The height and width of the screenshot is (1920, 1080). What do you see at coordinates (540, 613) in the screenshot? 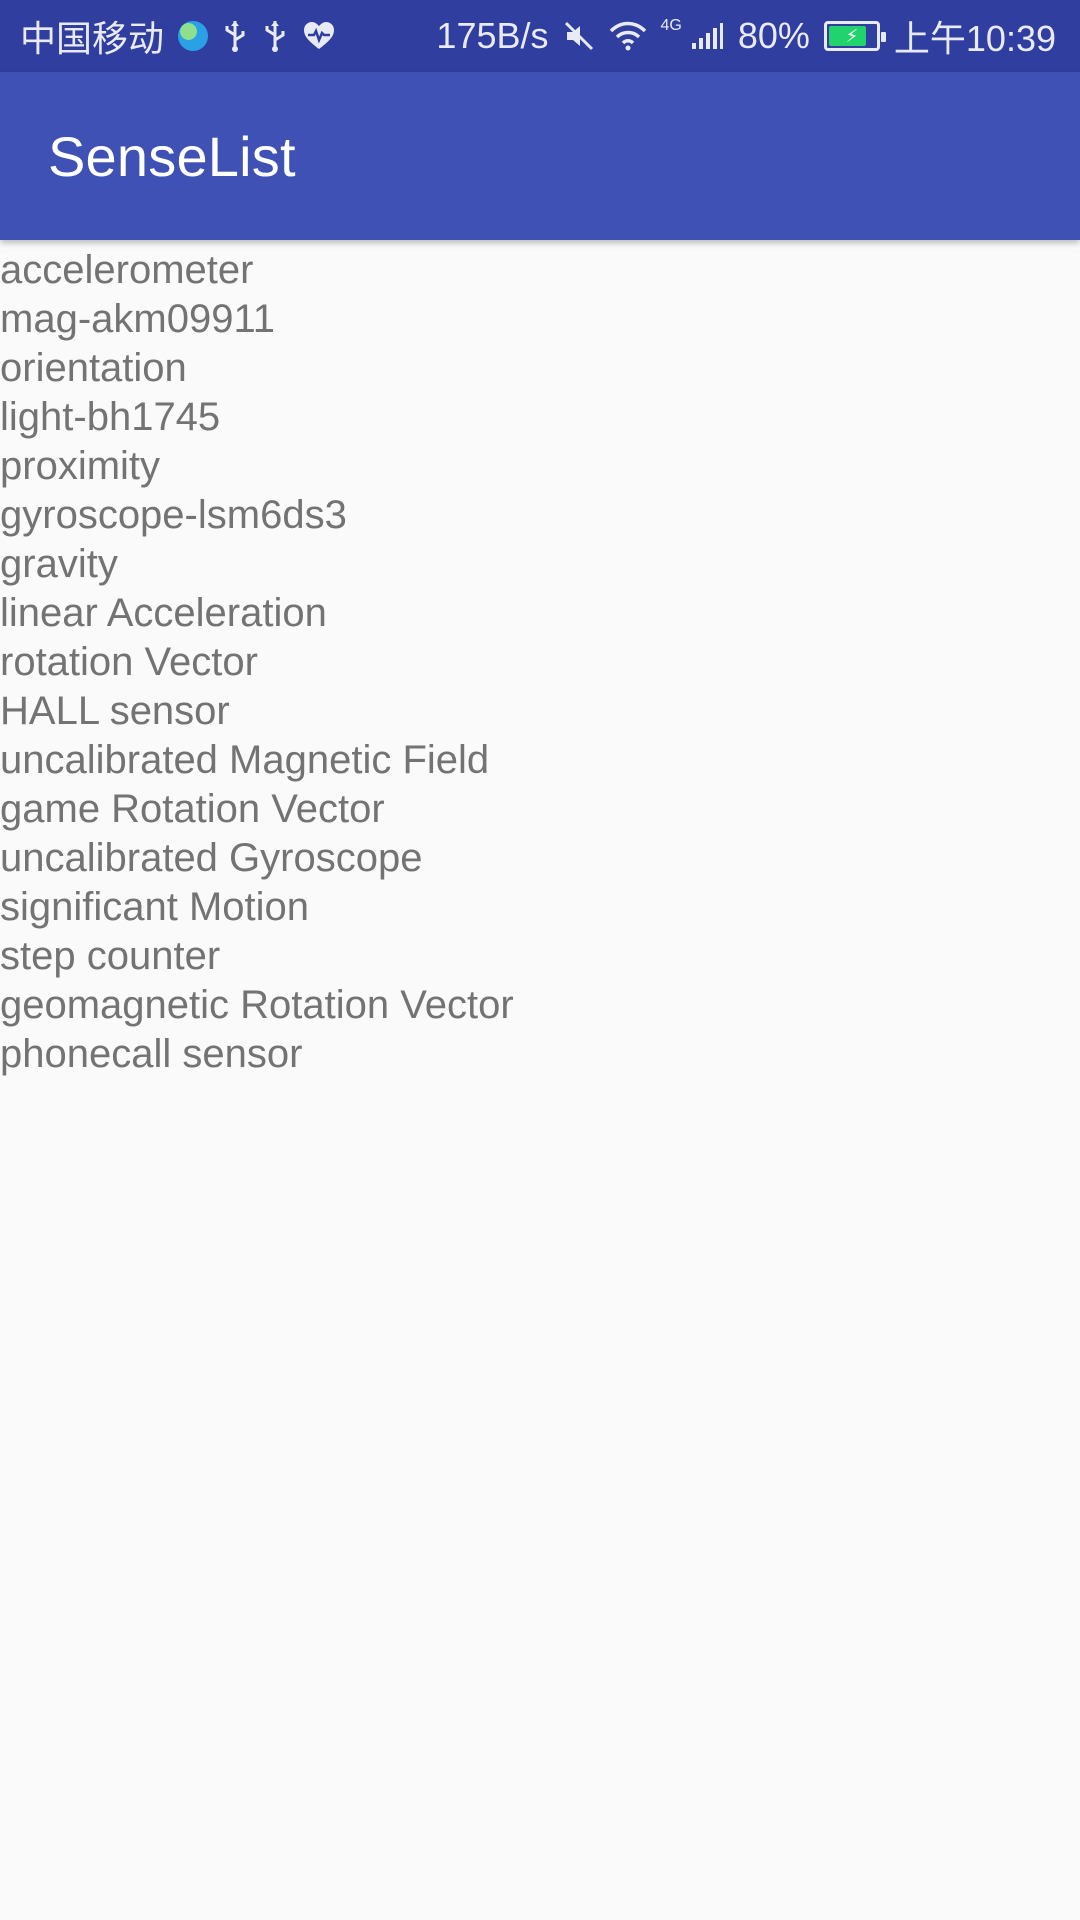
I see `list-item: linear Acceleration` at bounding box center [540, 613].